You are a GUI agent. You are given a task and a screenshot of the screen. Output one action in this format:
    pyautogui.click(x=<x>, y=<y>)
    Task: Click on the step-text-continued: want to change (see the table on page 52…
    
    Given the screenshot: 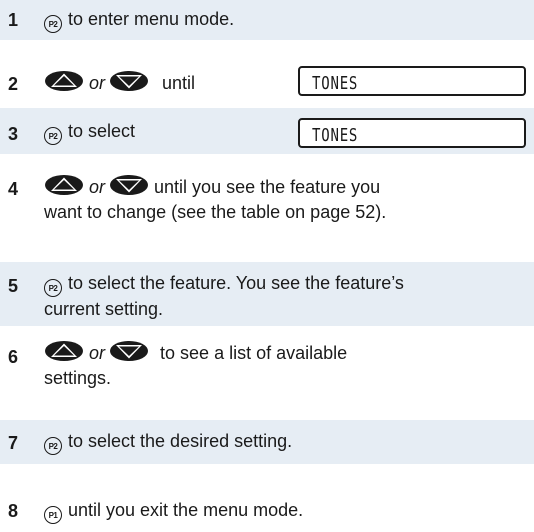 What is the action you would take?
    pyautogui.click(x=215, y=212)
    